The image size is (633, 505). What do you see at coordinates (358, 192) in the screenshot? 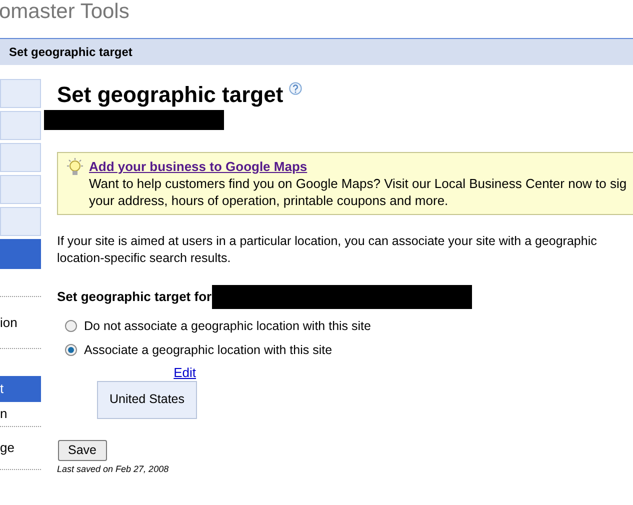
I see `notice-text: Want to help customers find you on Google Maps? Visit our Local Business Center now to sig your address, hours of operation, printable coupons and more.` at bounding box center [358, 192].